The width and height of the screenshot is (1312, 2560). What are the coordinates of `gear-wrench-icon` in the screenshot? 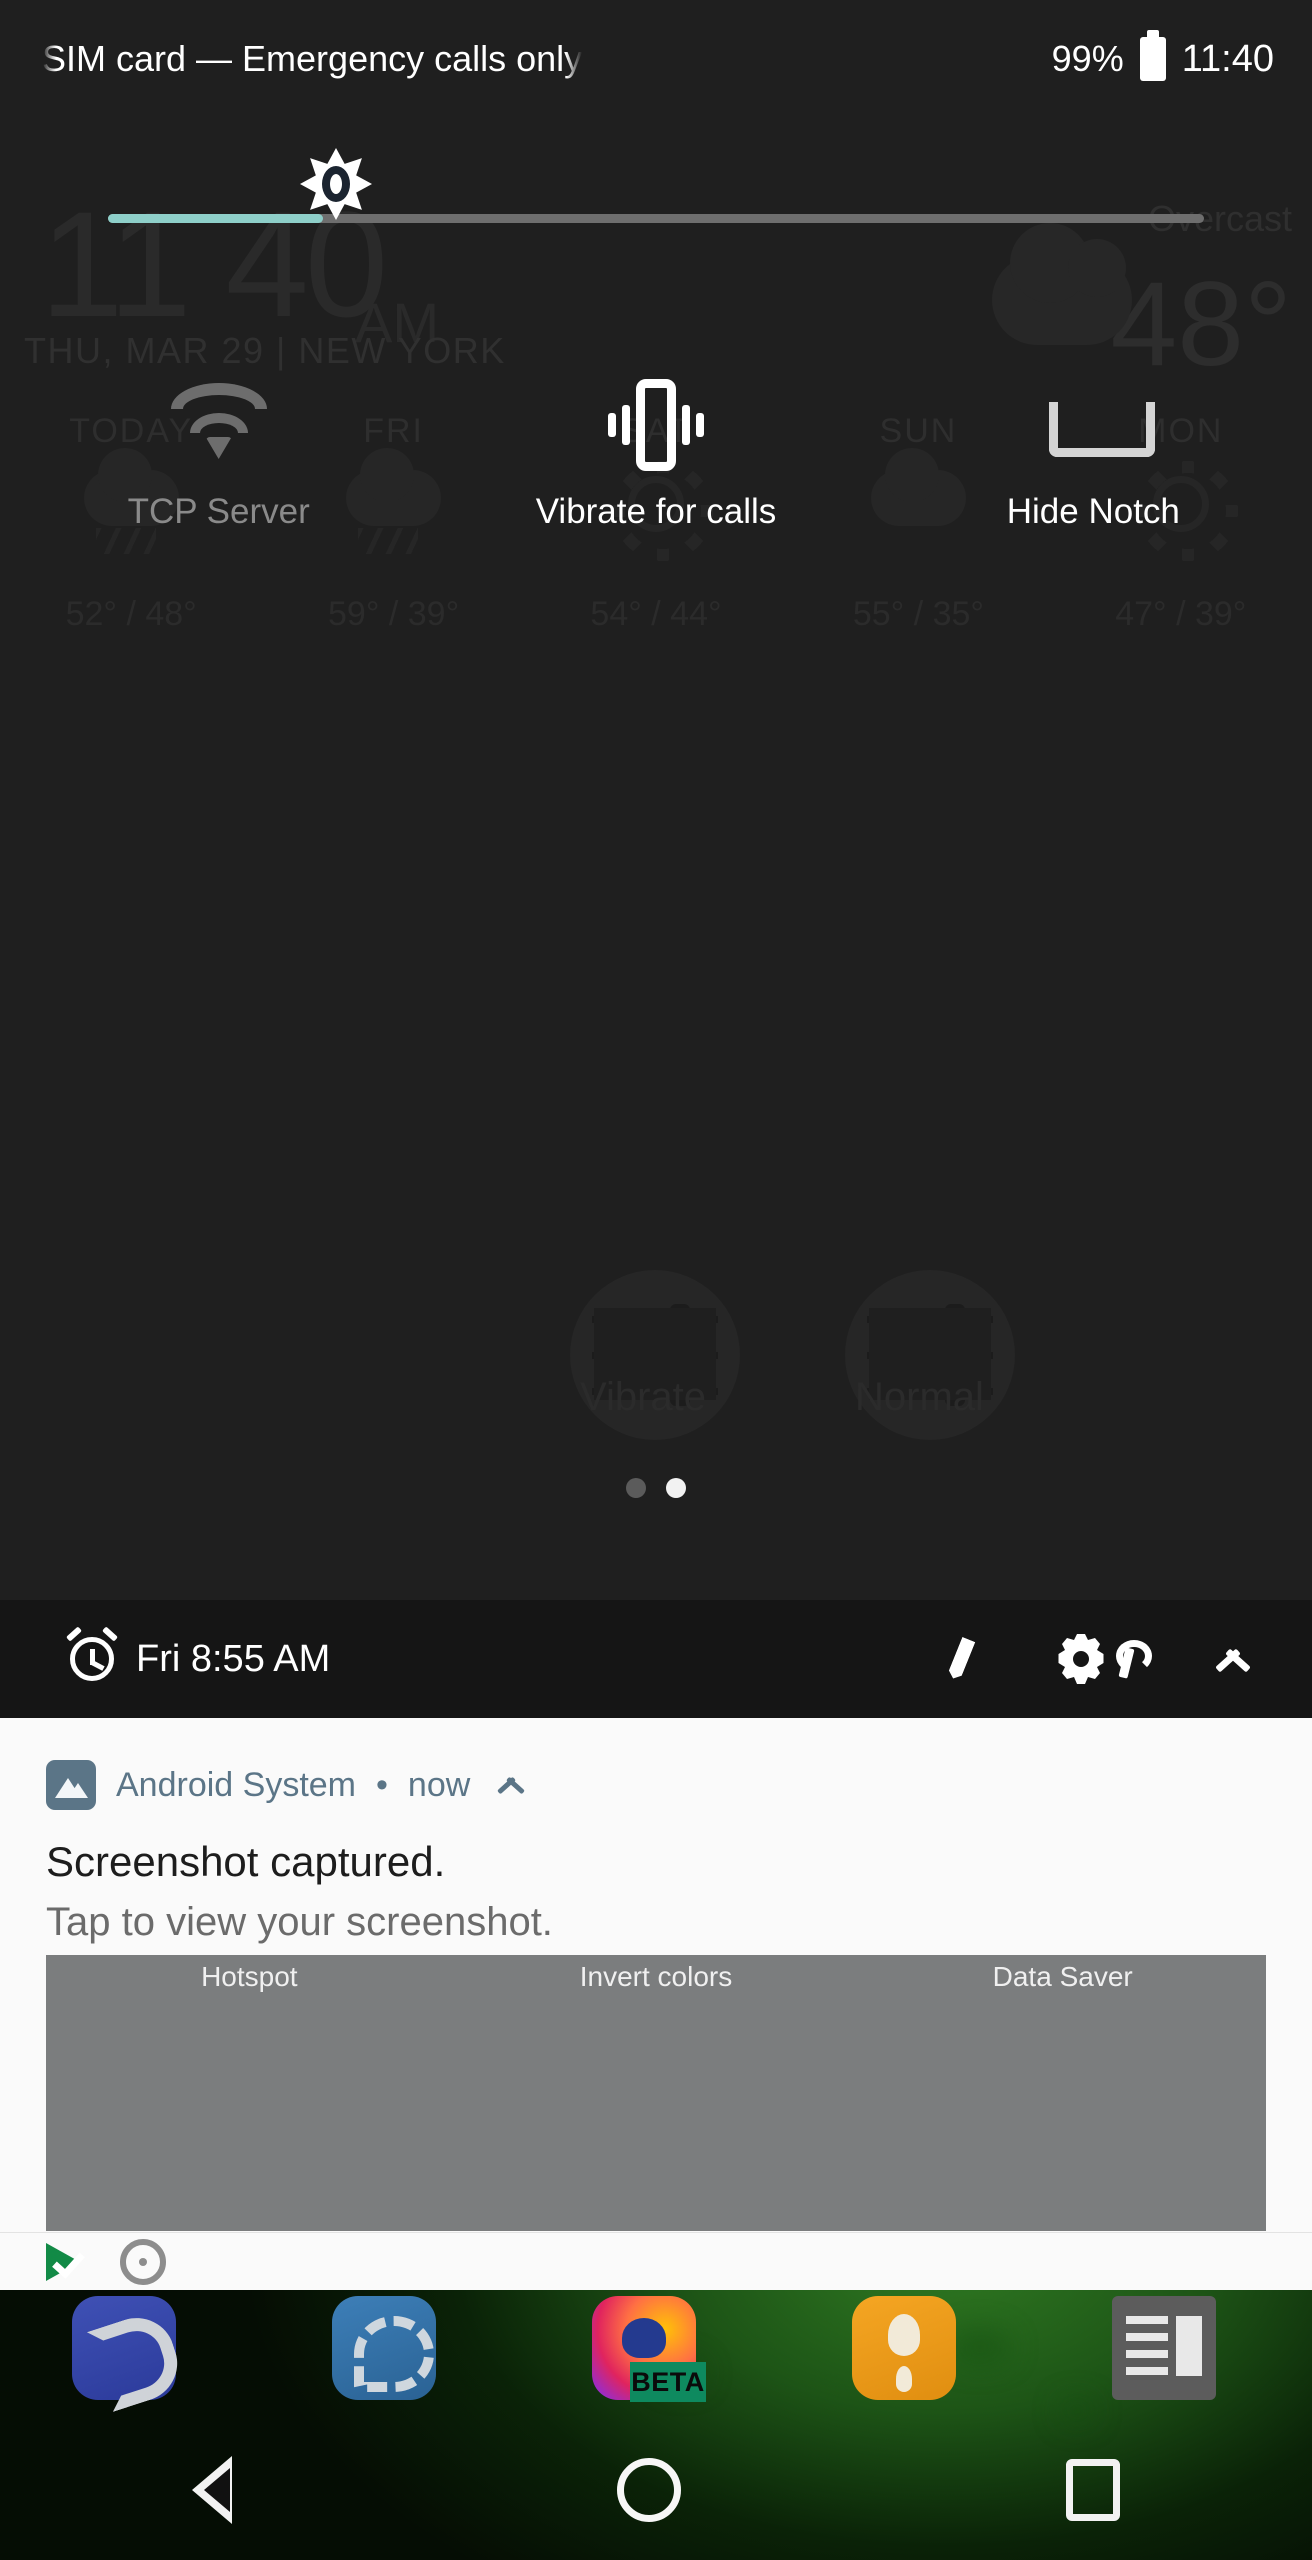 It's located at (1104, 1659).